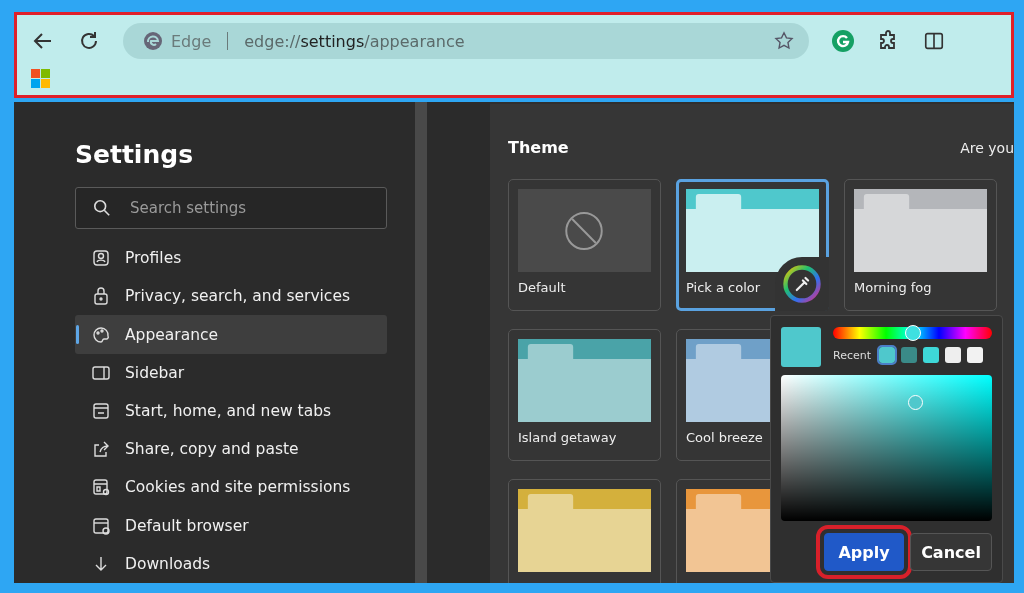  What do you see at coordinates (231, 258) in the screenshot?
I see `sidebar-item: Profiles` at bounding box center [231, 258].